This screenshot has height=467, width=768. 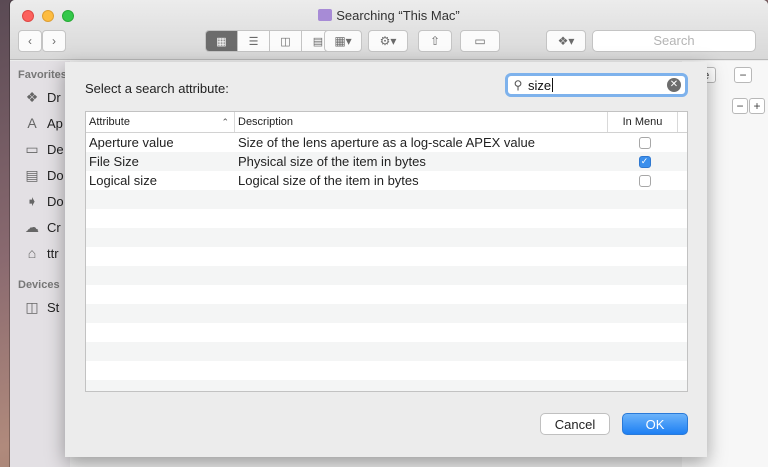 I want to click on table-header: Attribute ⌃ Description In Menu, so click(x=386, y=122).